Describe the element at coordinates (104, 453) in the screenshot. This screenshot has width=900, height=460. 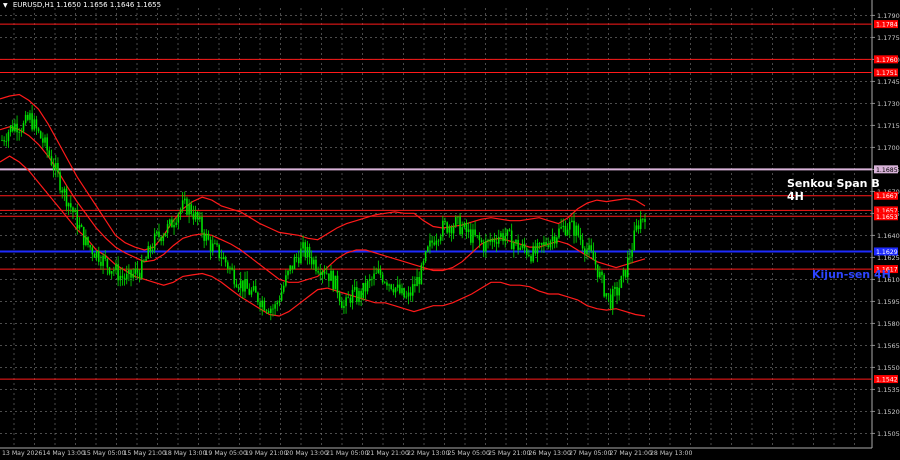
I see `x-tick-label: 15 May 05:00` at that location.